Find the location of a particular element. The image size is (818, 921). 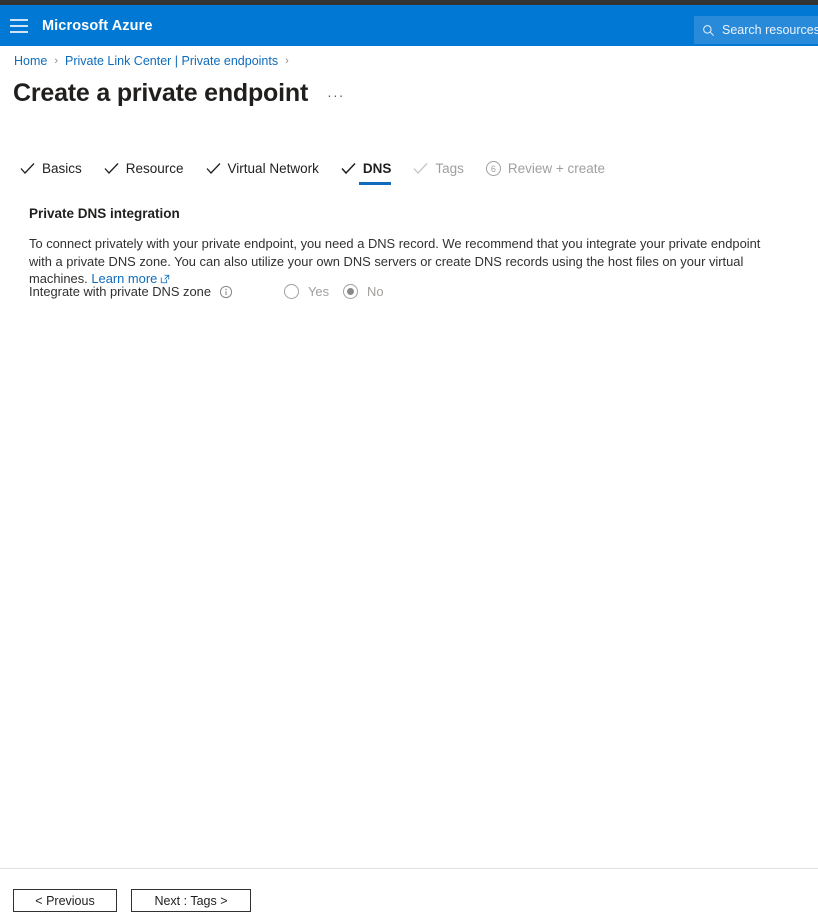

dns-zone-radio-group: Yes No is located at coordinates (341, 291).